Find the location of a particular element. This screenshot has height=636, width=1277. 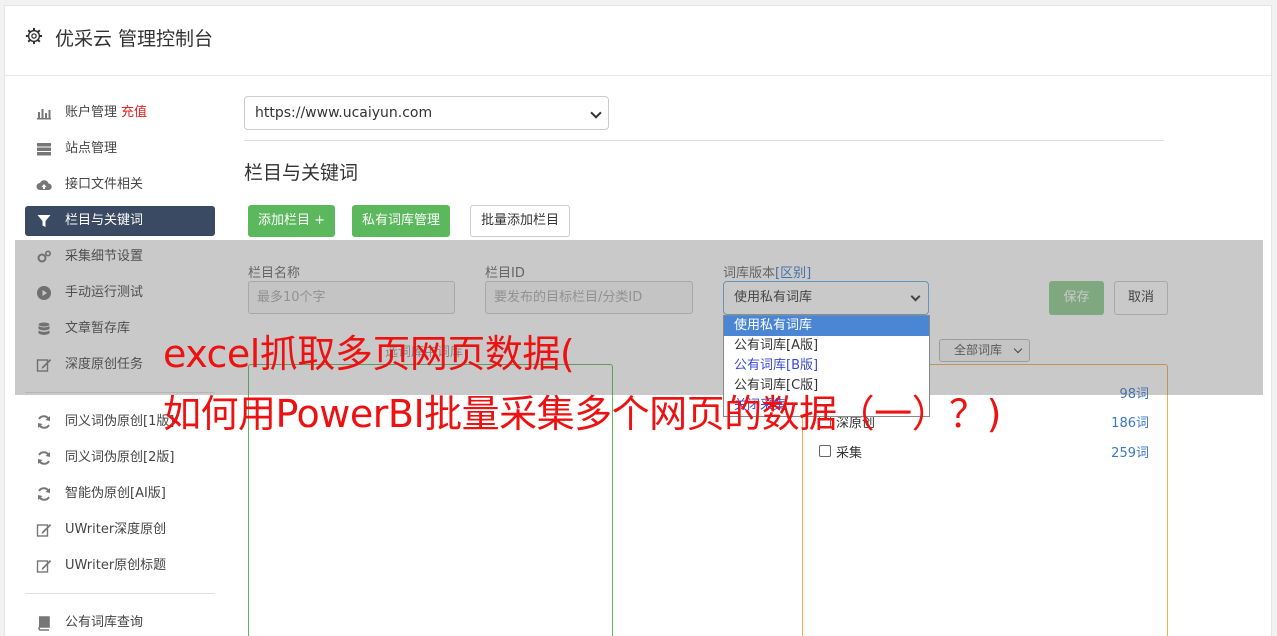

site-select-value: https://www.ucaiyun.com is located at coordinates (344, 113).